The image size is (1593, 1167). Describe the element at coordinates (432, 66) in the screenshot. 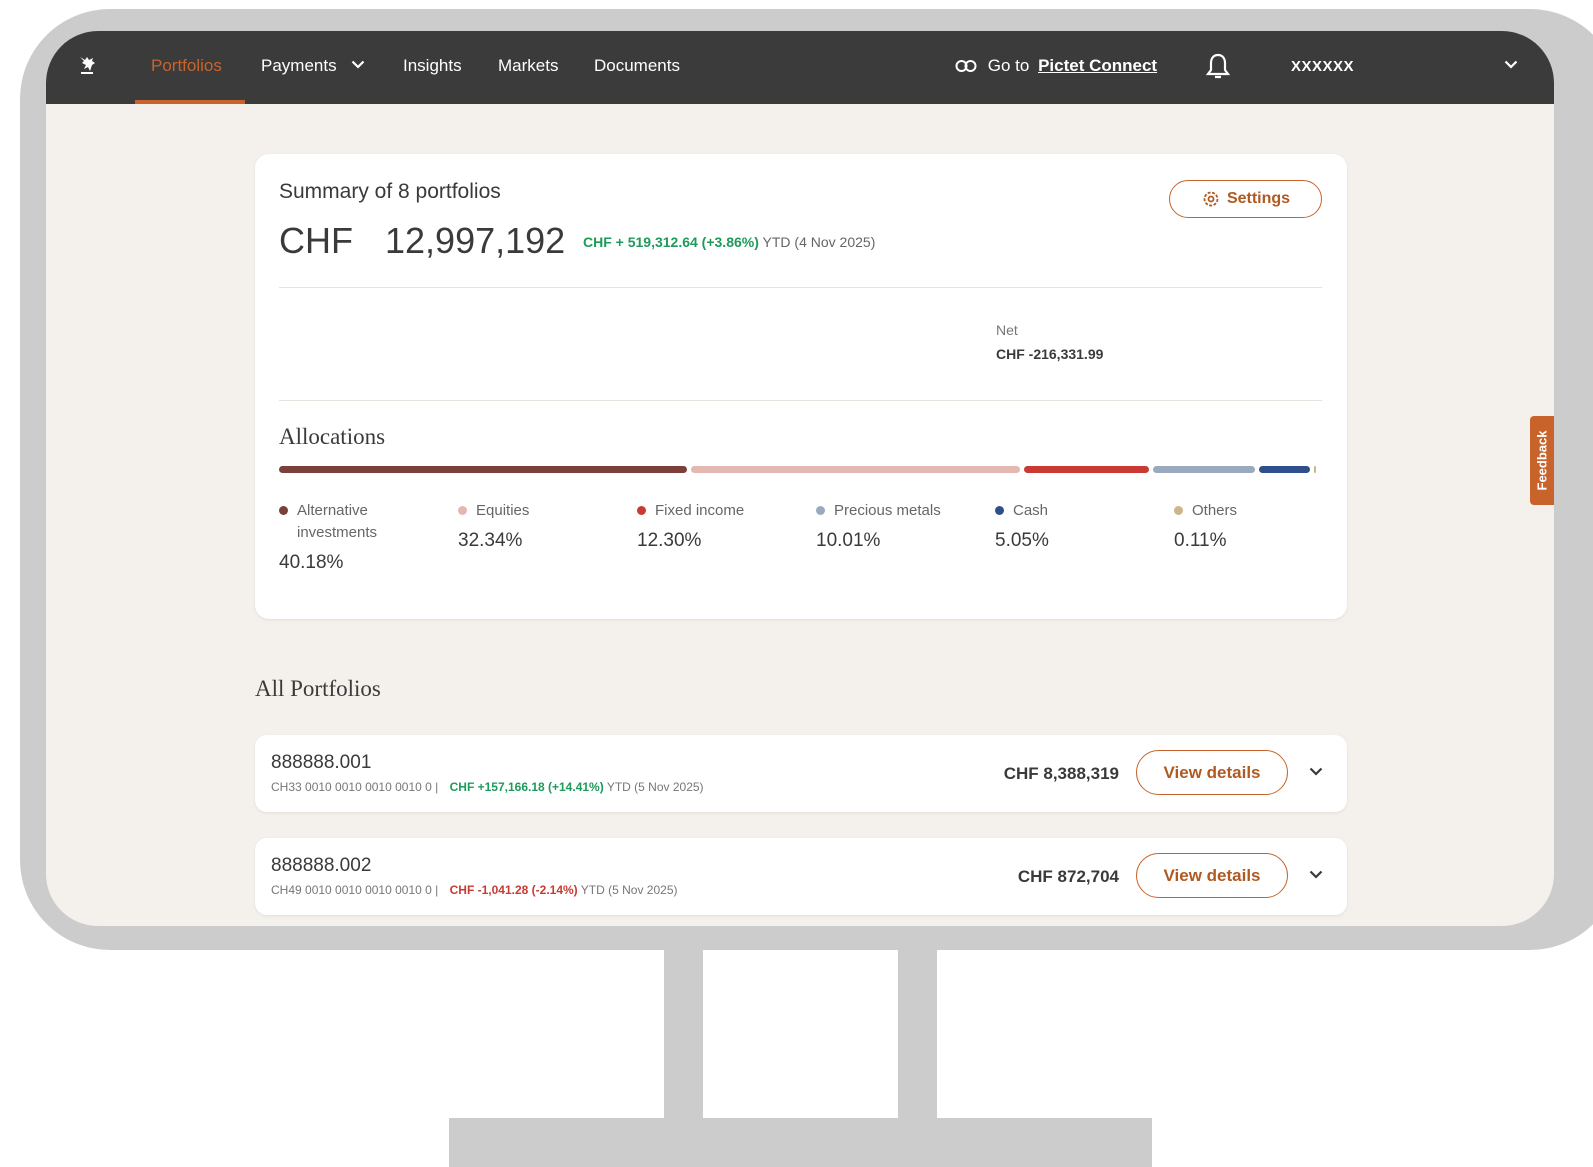

I see `nav-insights: Insights` at that location.